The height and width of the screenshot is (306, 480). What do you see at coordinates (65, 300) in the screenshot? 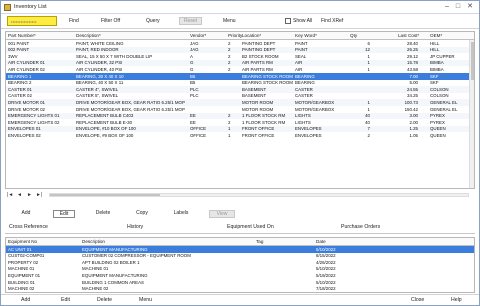
I see `footer-edit-button: Edit` at bounding box center [65, 300].